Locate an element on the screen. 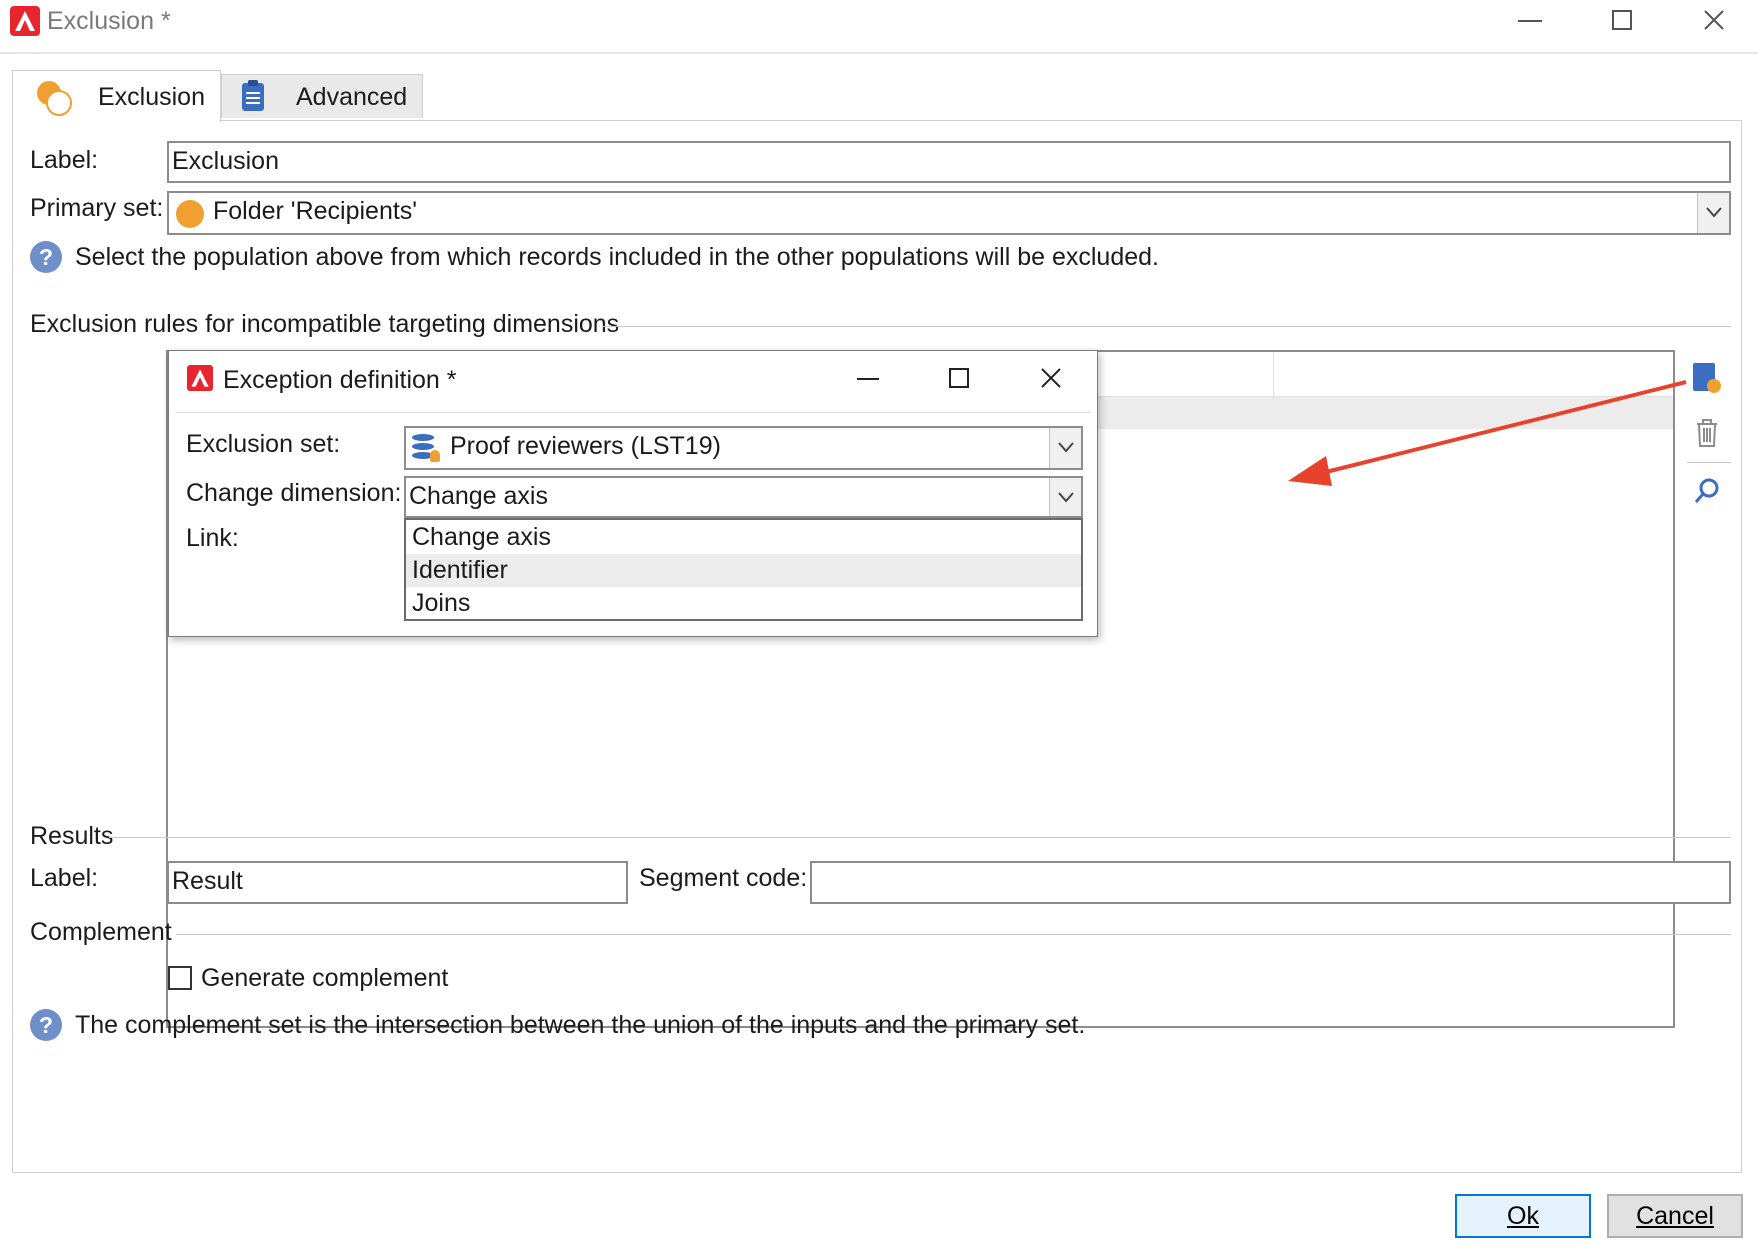 Image resolution: width=1758 pixels, height=1256 pixels. ok-button-label: Ok is located at coordinates (1523, 1215).